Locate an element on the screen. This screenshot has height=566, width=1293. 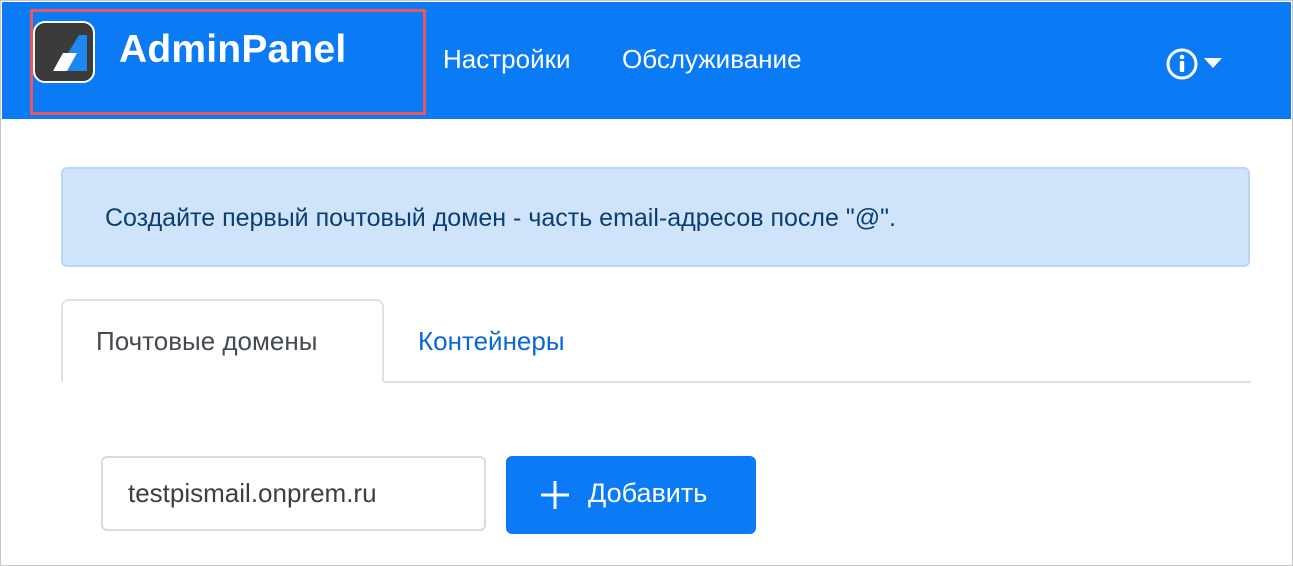
nav-link-maintenance: Обслуживание is located at coordinates (712, 59).